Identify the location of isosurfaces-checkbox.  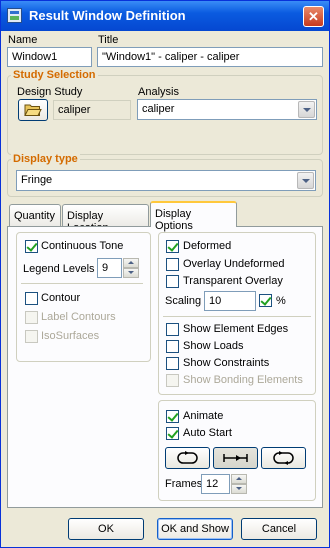
(31, 336).